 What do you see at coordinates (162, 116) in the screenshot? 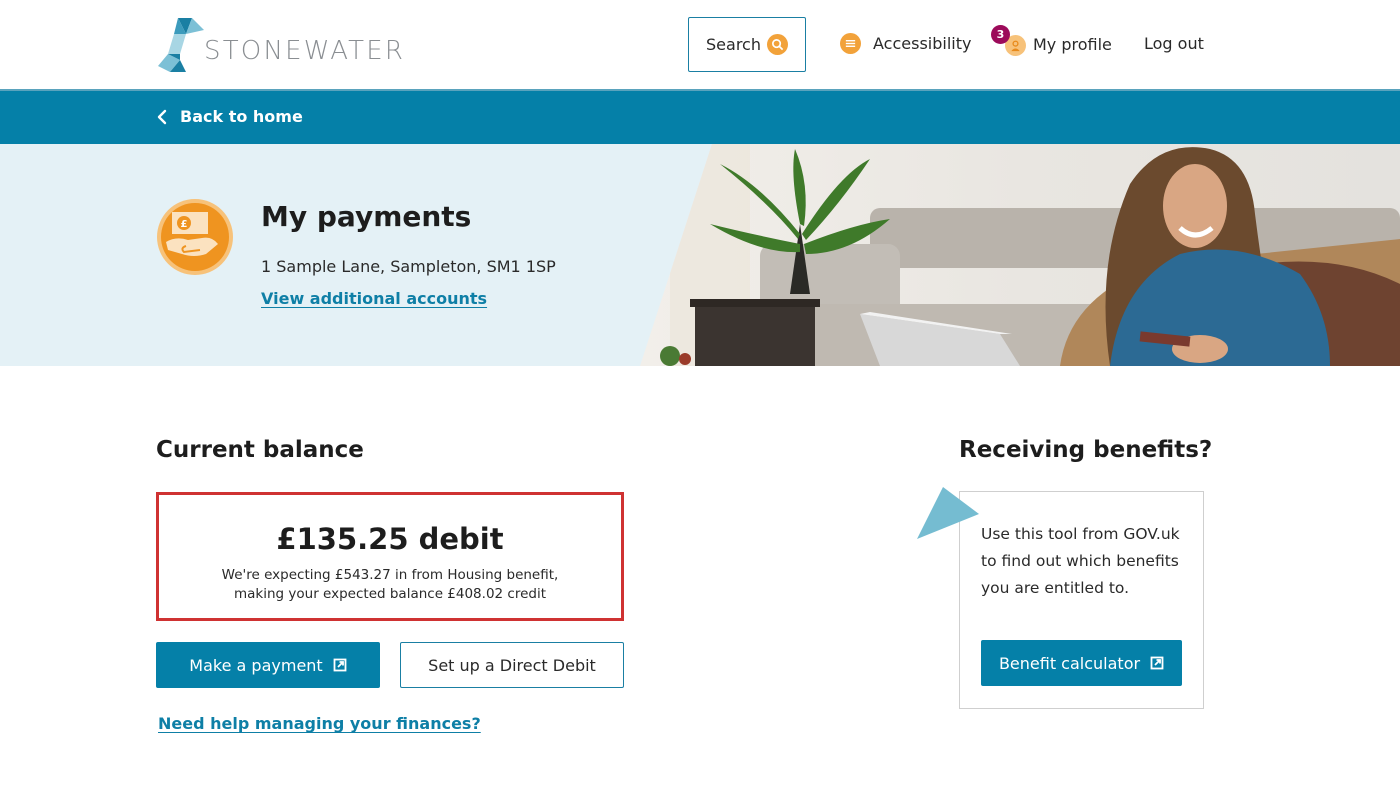
I see `chevron-left-icon` at bounding box center [162, 116].